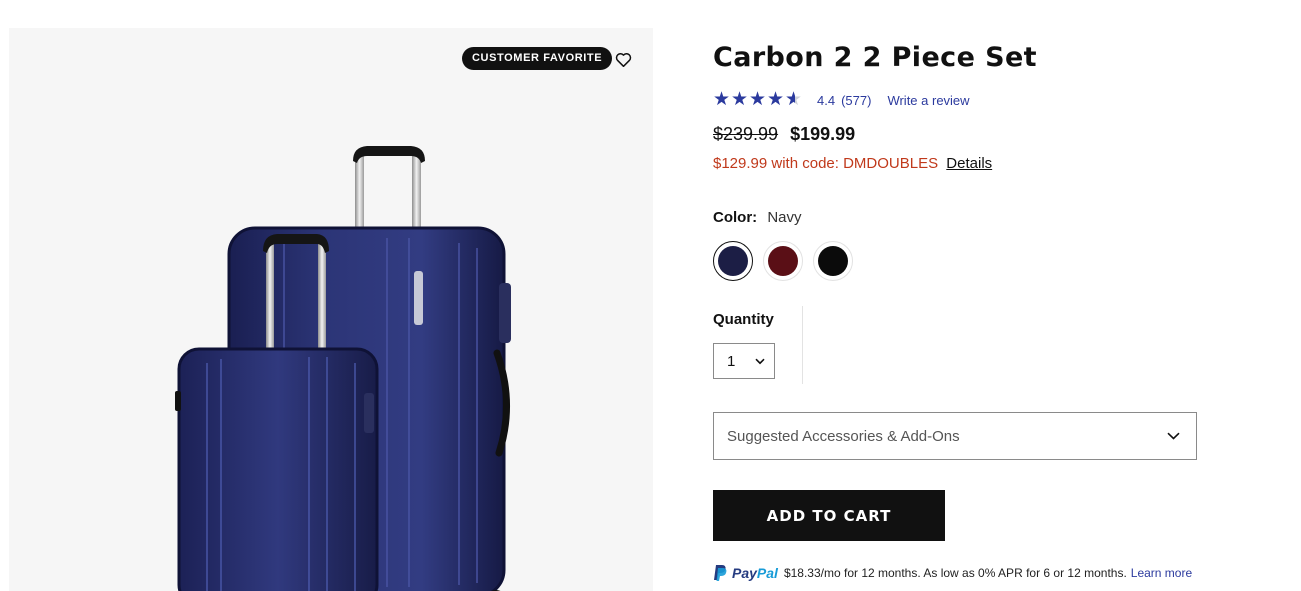 Image resolution: width=1301 pixels, height=591 pixels. I want to click on paypal-pay: Pay, so click(744, 573).